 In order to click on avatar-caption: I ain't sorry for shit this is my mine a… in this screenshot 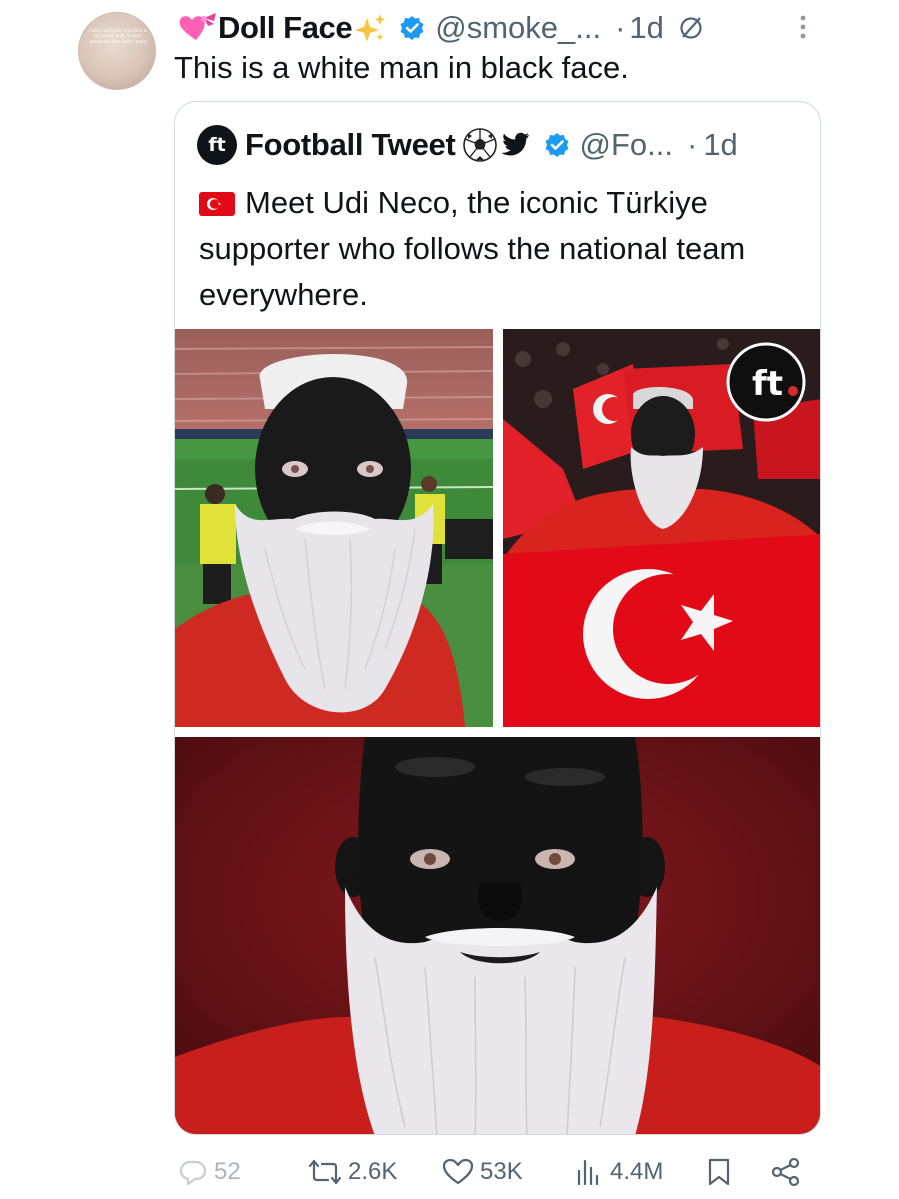, I will do `click(118, 37)`.